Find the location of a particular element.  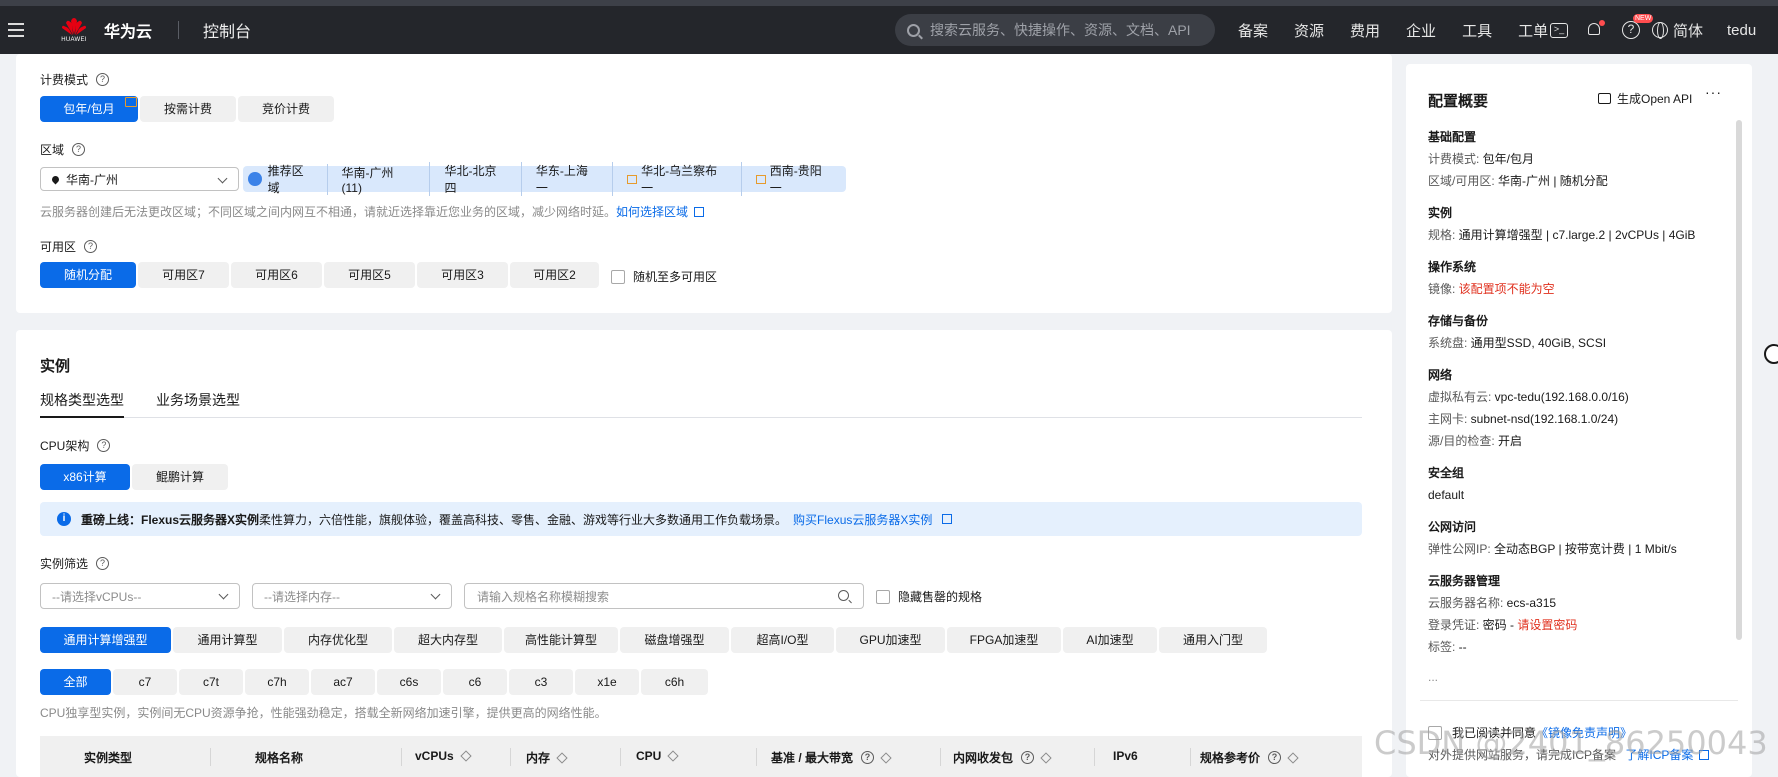

summary-row: 区域/可用区: 华南-广州 | 随机分配 is located at coordinates (1518, 181).